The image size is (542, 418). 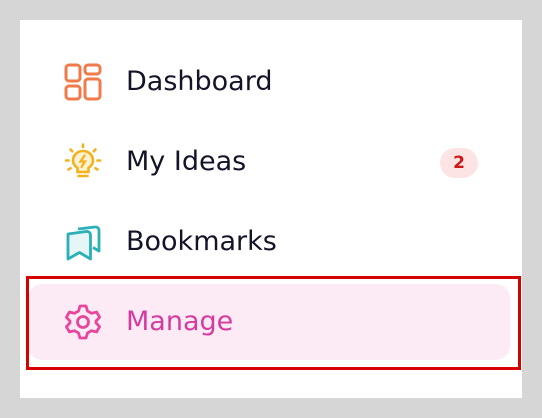 I want to click on nav-label-dashboard: Dashboard, so click(x=199, y=81).